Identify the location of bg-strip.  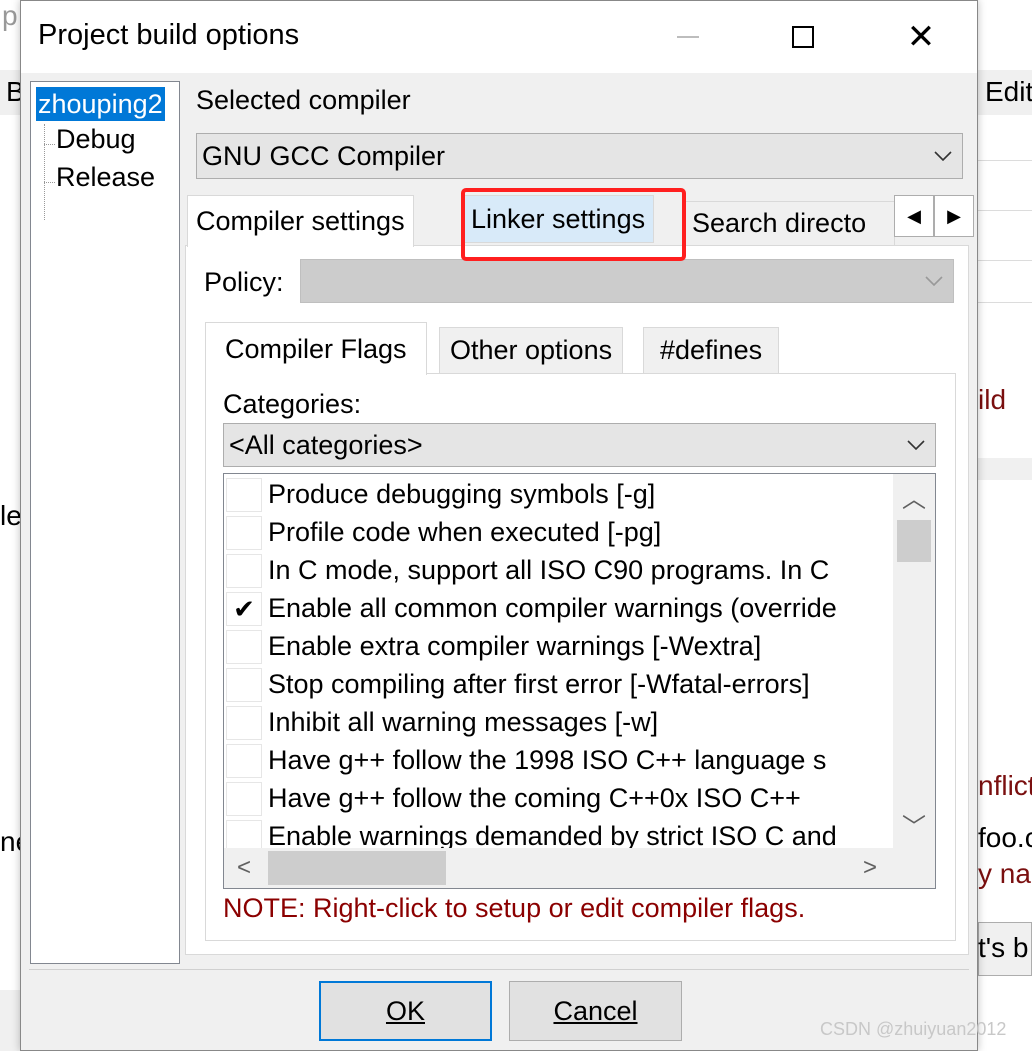
(1005, 469).